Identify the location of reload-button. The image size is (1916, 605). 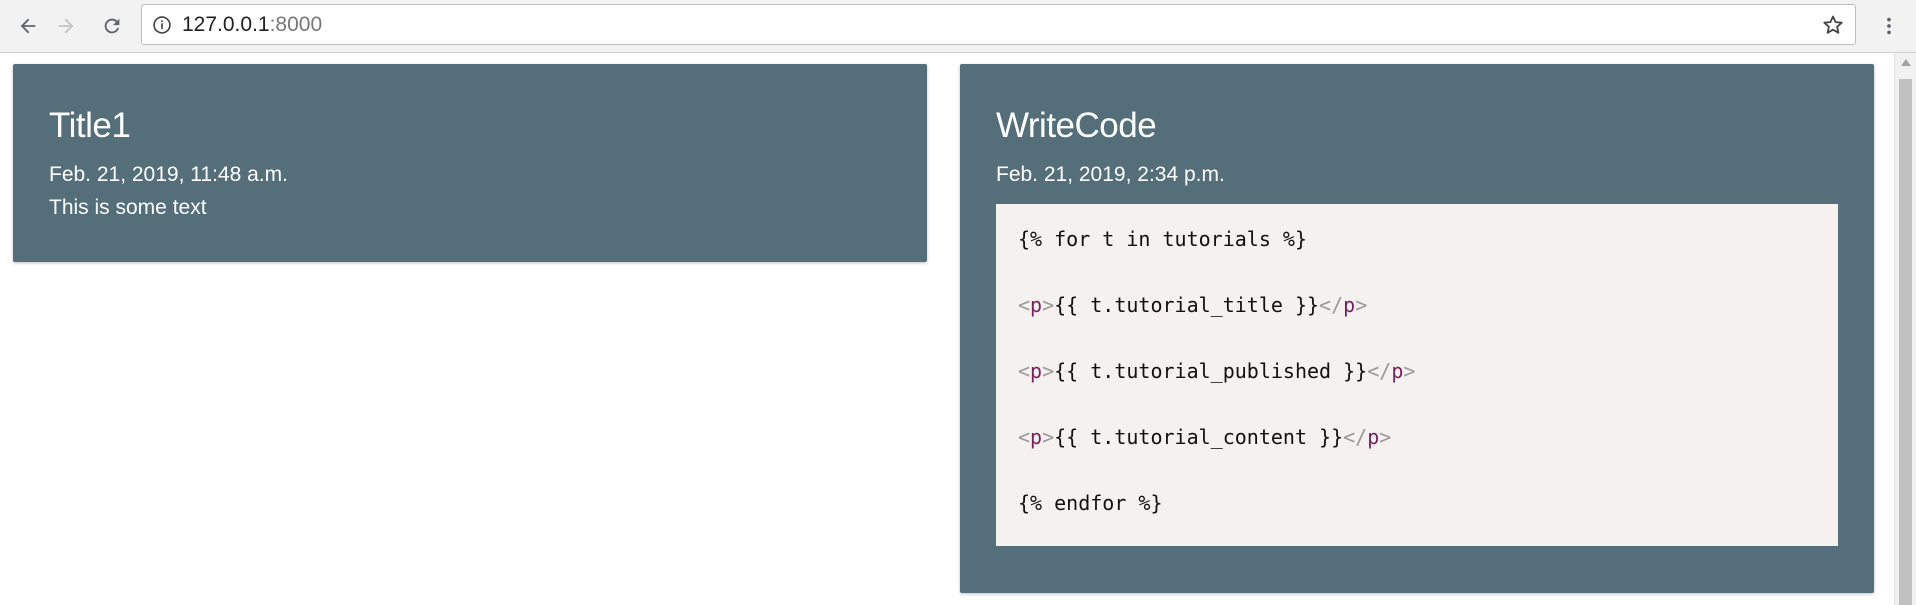
(112, 26).